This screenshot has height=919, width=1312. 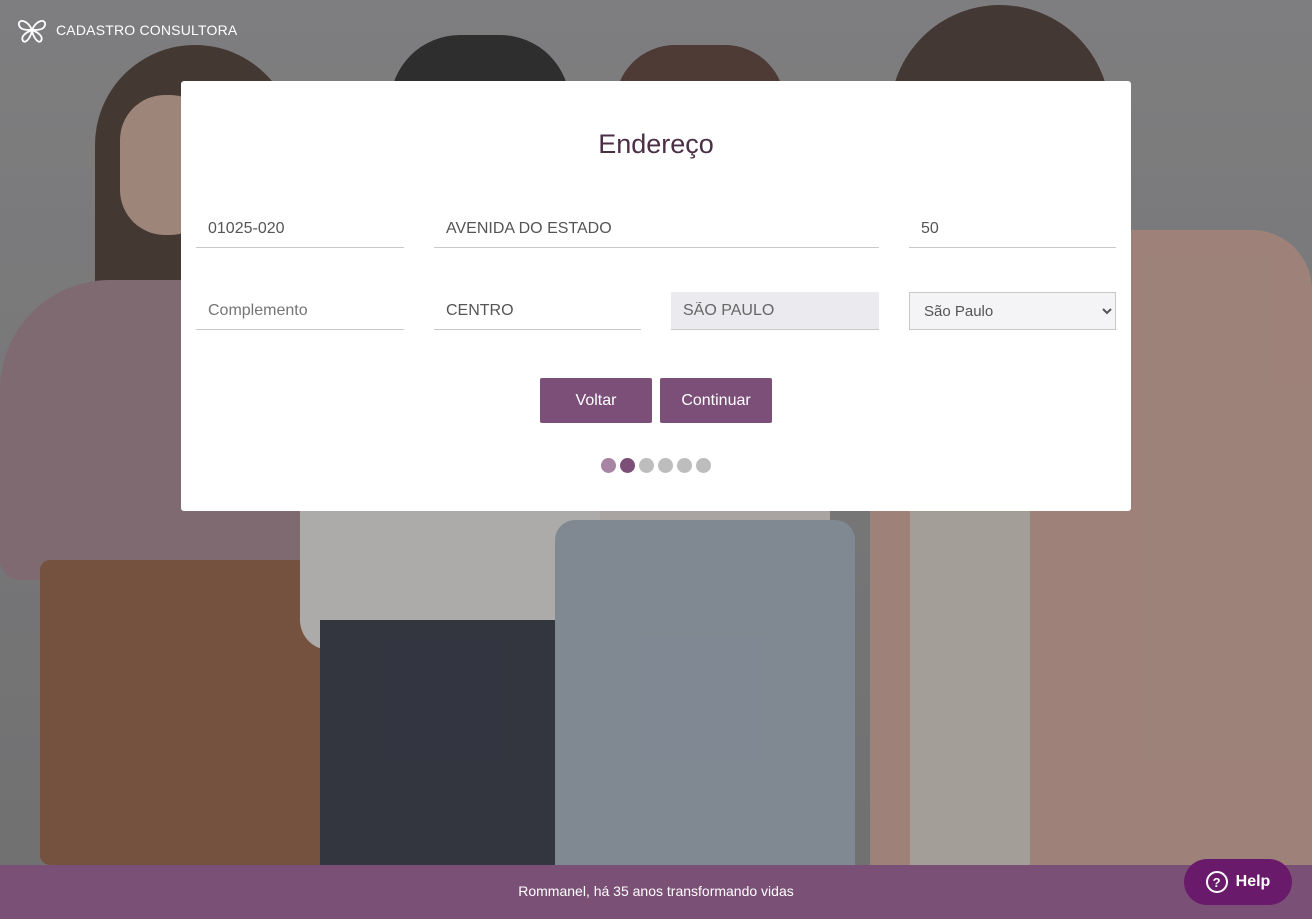 I want to click on complement-field-wrapper, so click(x=300, y=311).